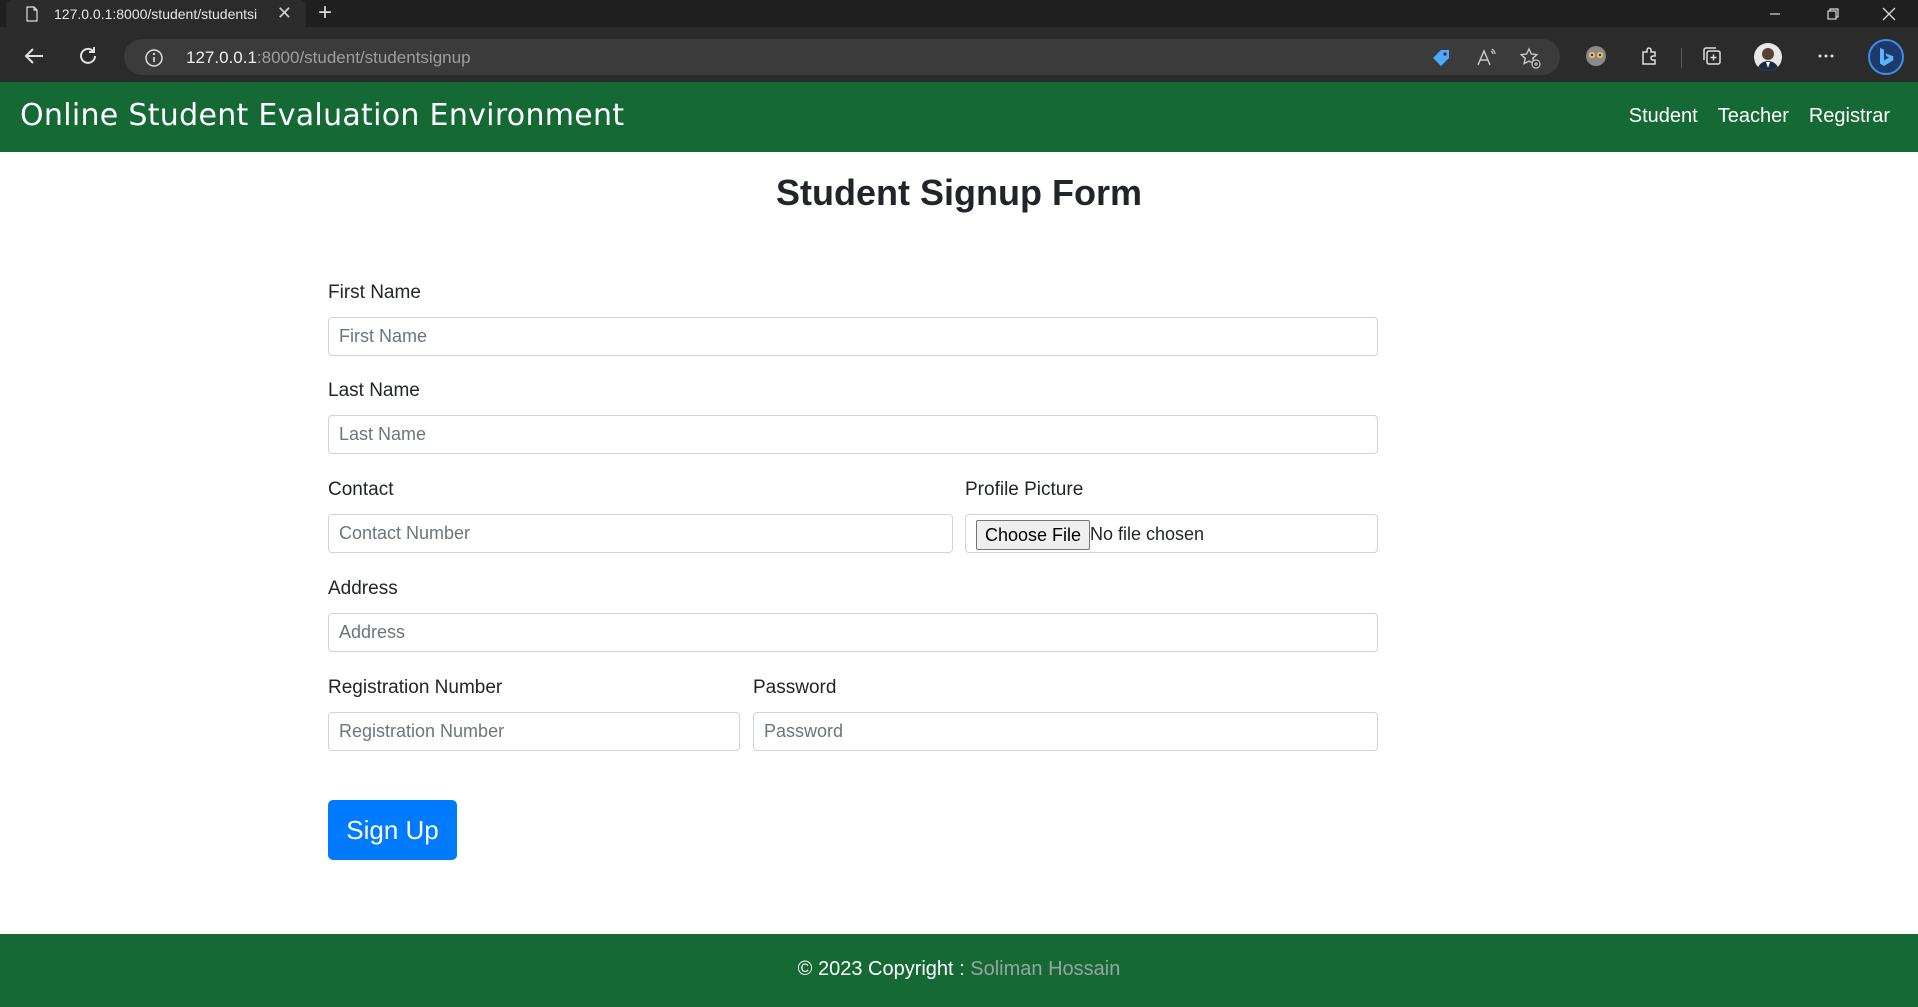 The height and width of the screenshot is (1007, 1918). What do you see at coordinates (325, 13) in the screenshot?
I see `new-tab-icon: +` at bounding box center [325, 13].